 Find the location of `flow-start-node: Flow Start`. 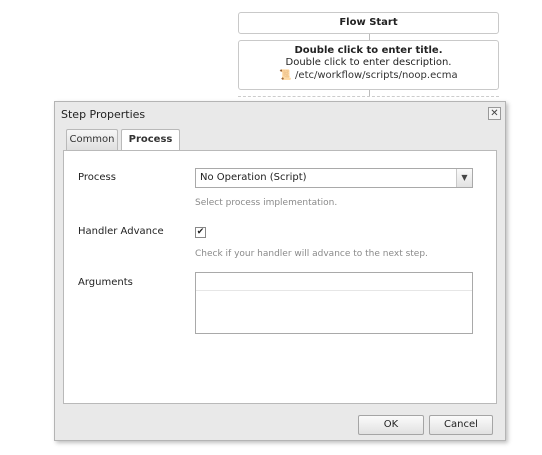

flow-start-node: Flow Start is located at coordinates (368, 23).